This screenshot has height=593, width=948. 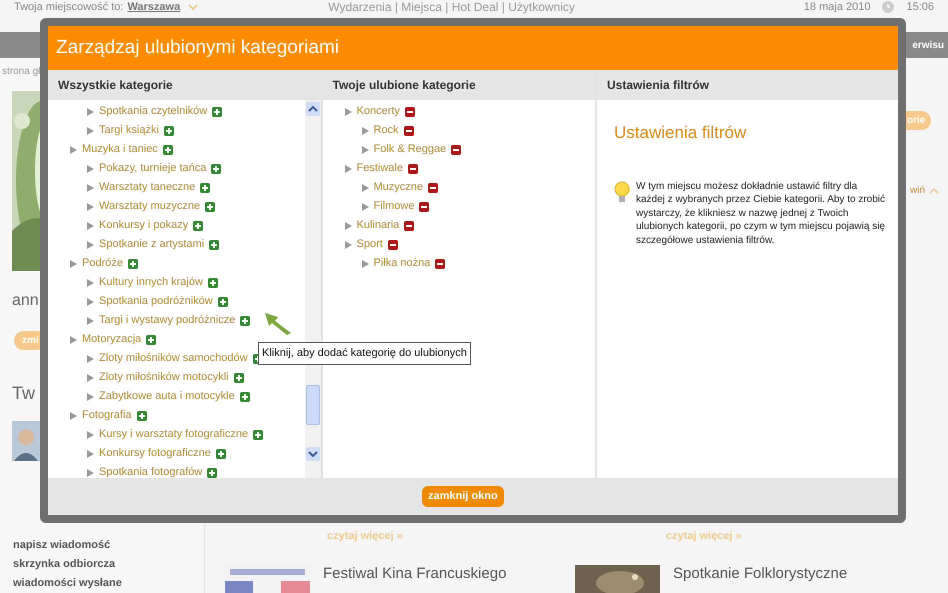 I want to click on arrow-icon, so click(x=278, y=324).